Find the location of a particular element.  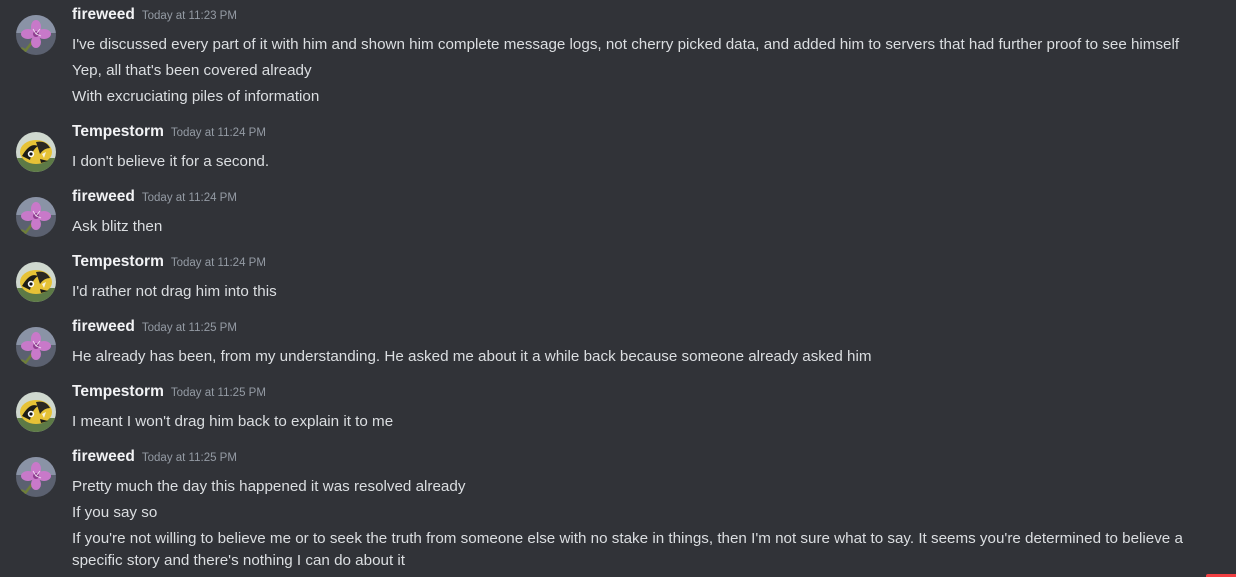

message-text: I don't believe it for a second. is located at coordinates (171, 161).